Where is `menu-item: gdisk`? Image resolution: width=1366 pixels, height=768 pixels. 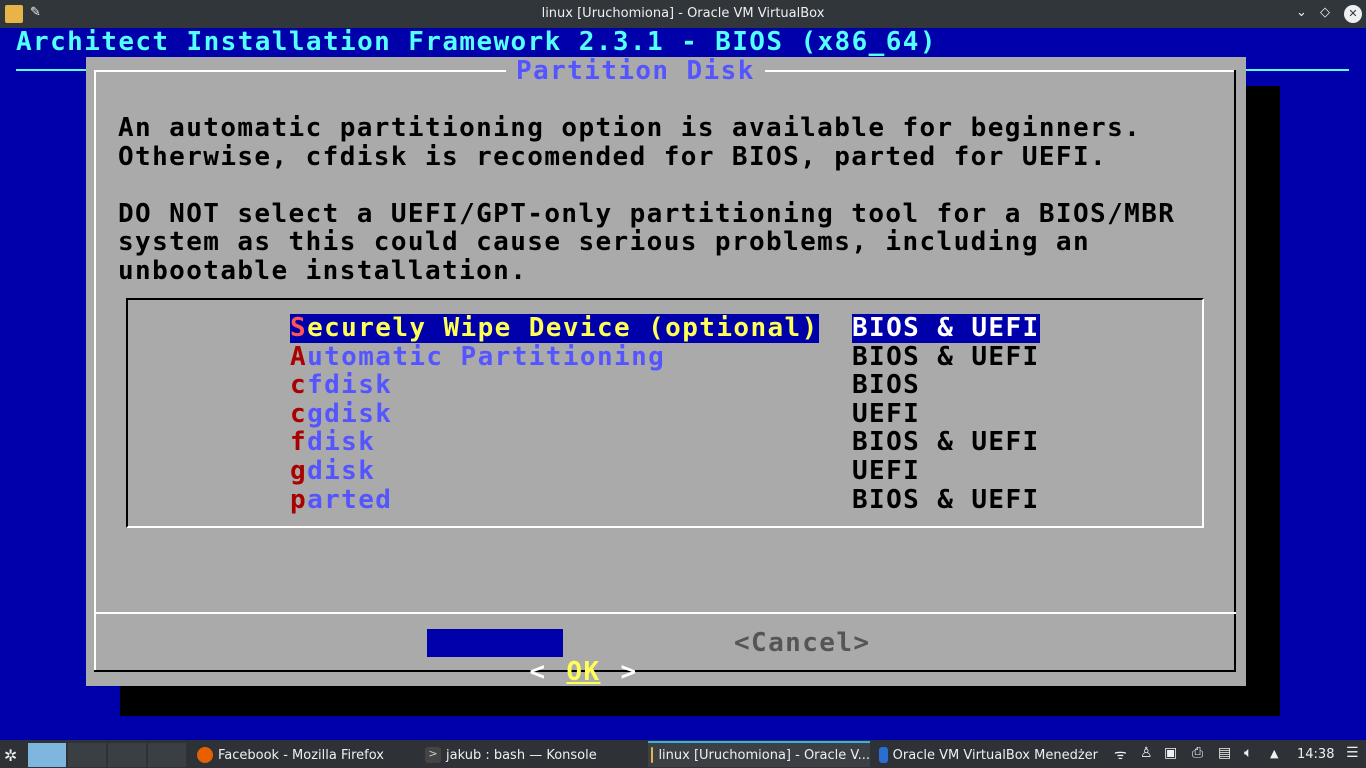 menu-item: gdisk is located at coordinates (332, 471).